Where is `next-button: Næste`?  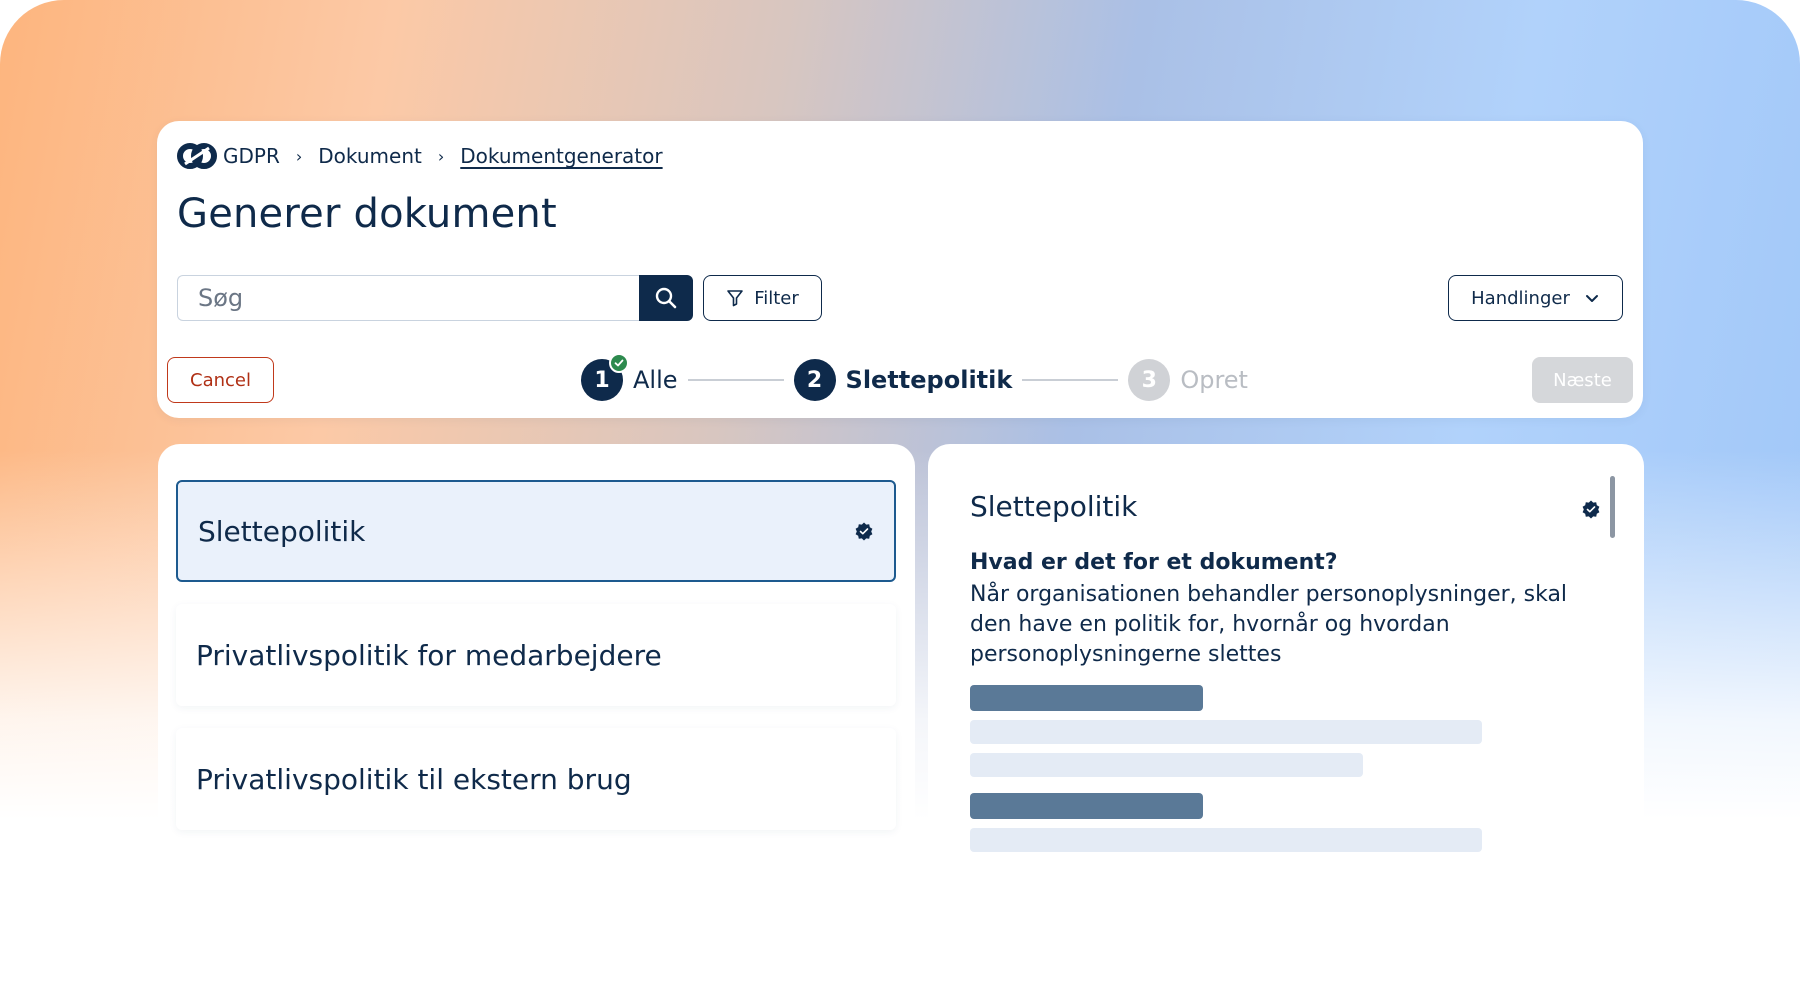
next-button: Næste is located at coordinates (1582, 380).